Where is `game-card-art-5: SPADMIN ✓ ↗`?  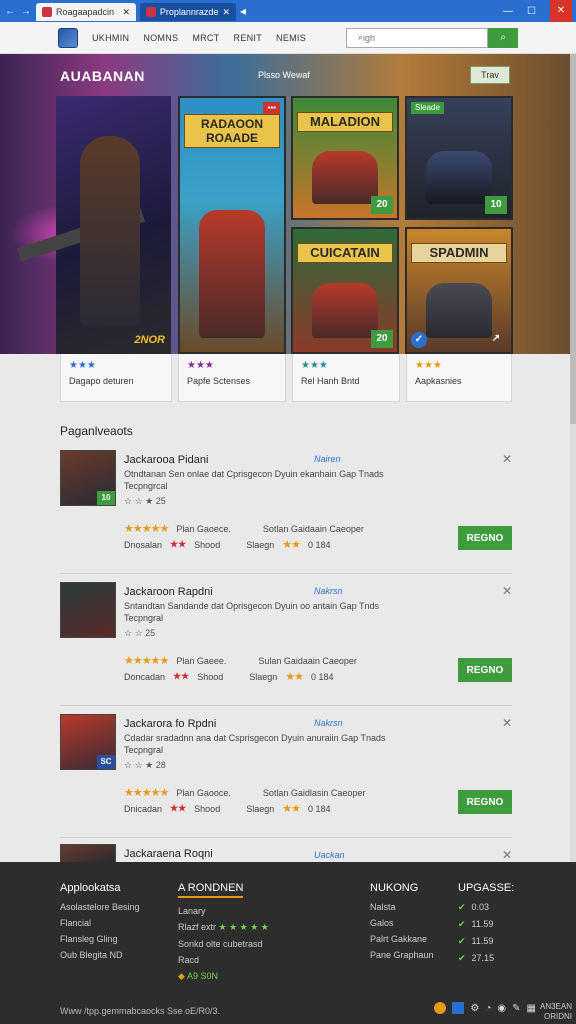 game-card-art-5: SPADMIN ✓ ↗ is located at coordinates (459, 290).